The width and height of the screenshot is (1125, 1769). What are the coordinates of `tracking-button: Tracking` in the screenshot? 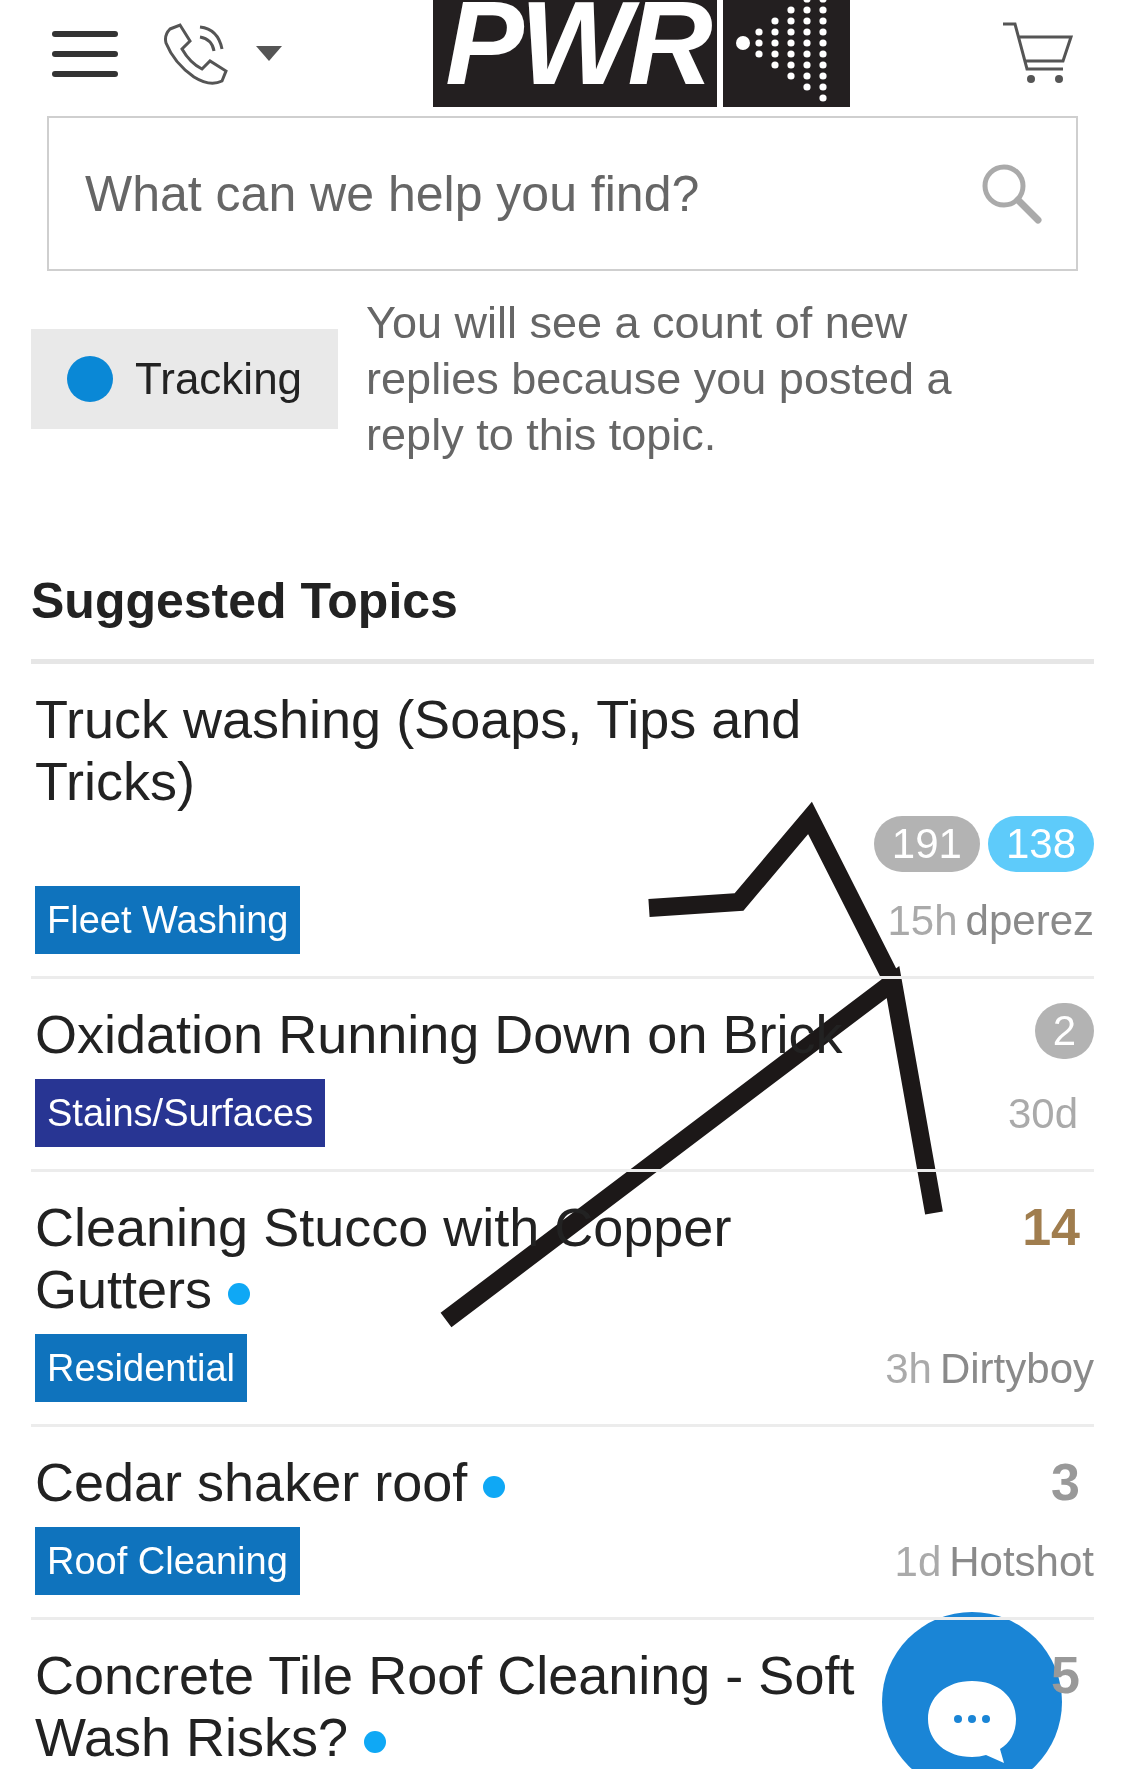 It's located at (185, 379).